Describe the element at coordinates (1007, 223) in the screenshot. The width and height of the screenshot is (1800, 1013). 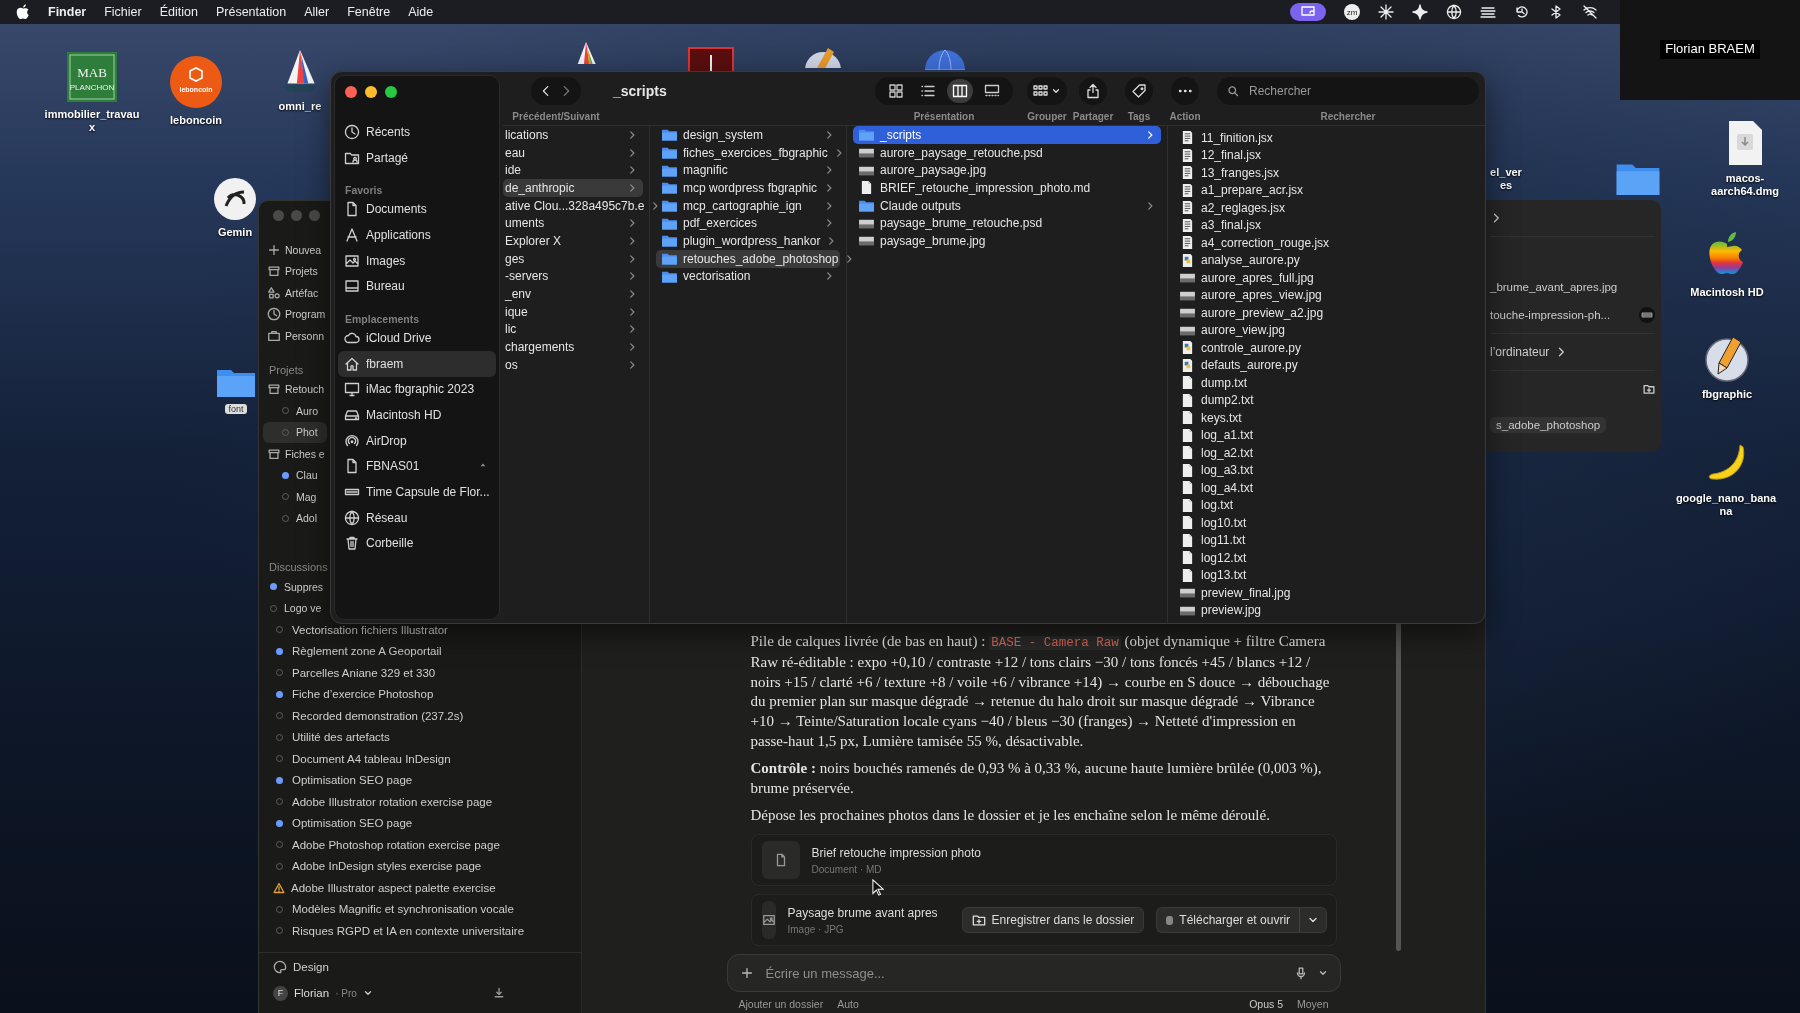
I see `file-row: paysage_brume_retouche.psd` at that location.